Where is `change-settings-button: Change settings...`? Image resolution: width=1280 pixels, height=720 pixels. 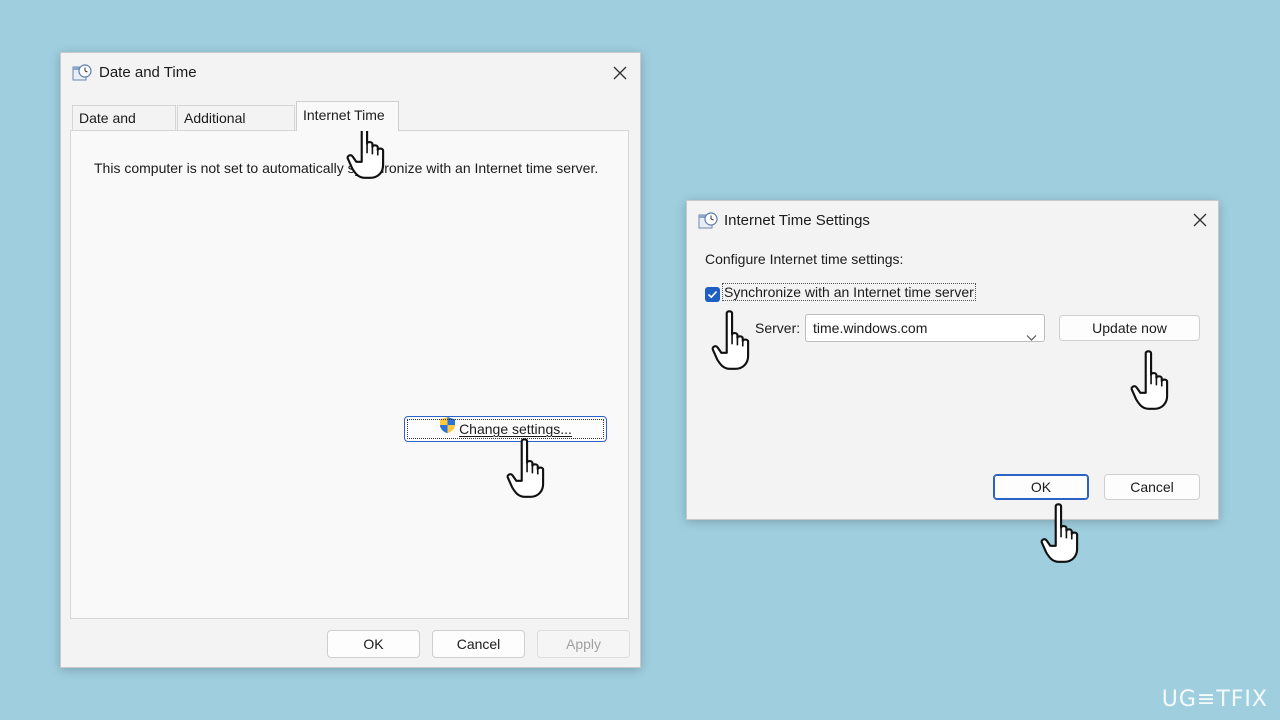 change-settings-button: Change settings... is located at coordinates (505, 429).